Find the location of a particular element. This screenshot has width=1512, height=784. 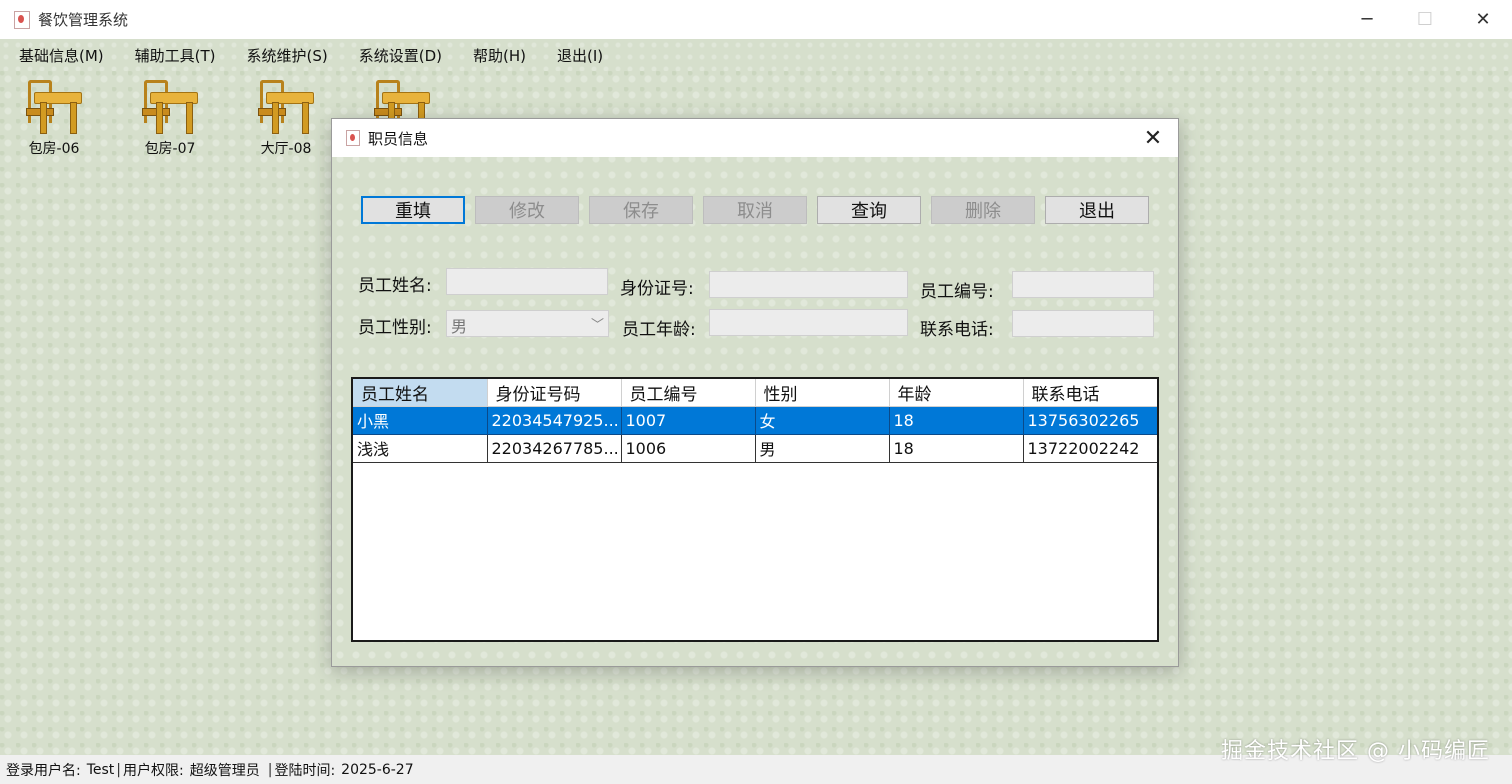

menu-basic-info: 基础信息(M) is located at coordinates (58, 55).